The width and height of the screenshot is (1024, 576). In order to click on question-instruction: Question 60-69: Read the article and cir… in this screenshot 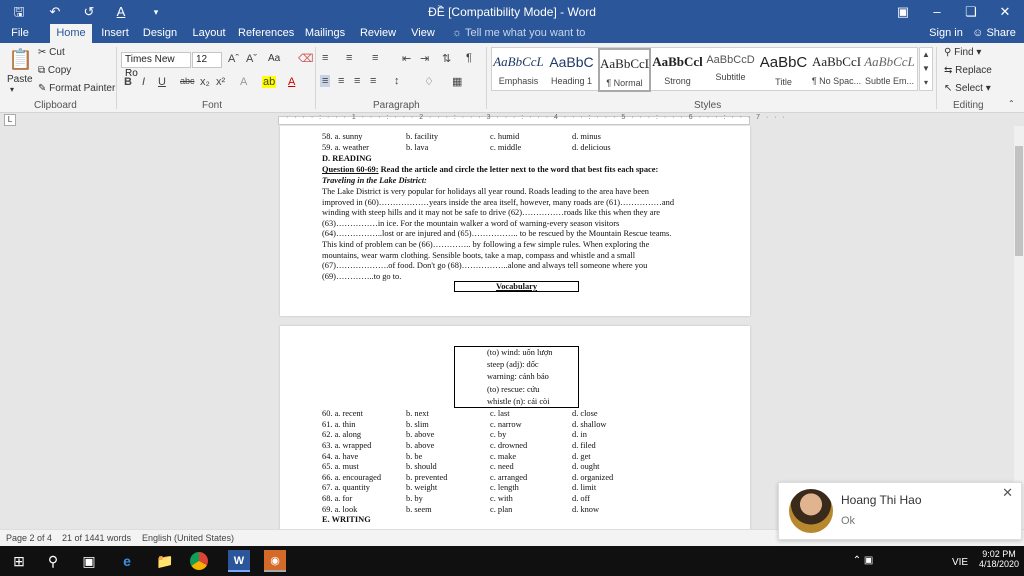, I will do `click(490, 169)`.